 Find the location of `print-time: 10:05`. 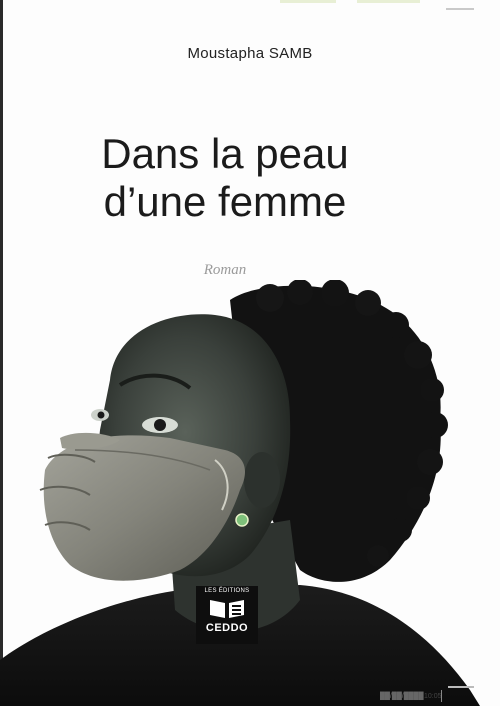

print-time: 10:05 is located at coordinates (433, 696).